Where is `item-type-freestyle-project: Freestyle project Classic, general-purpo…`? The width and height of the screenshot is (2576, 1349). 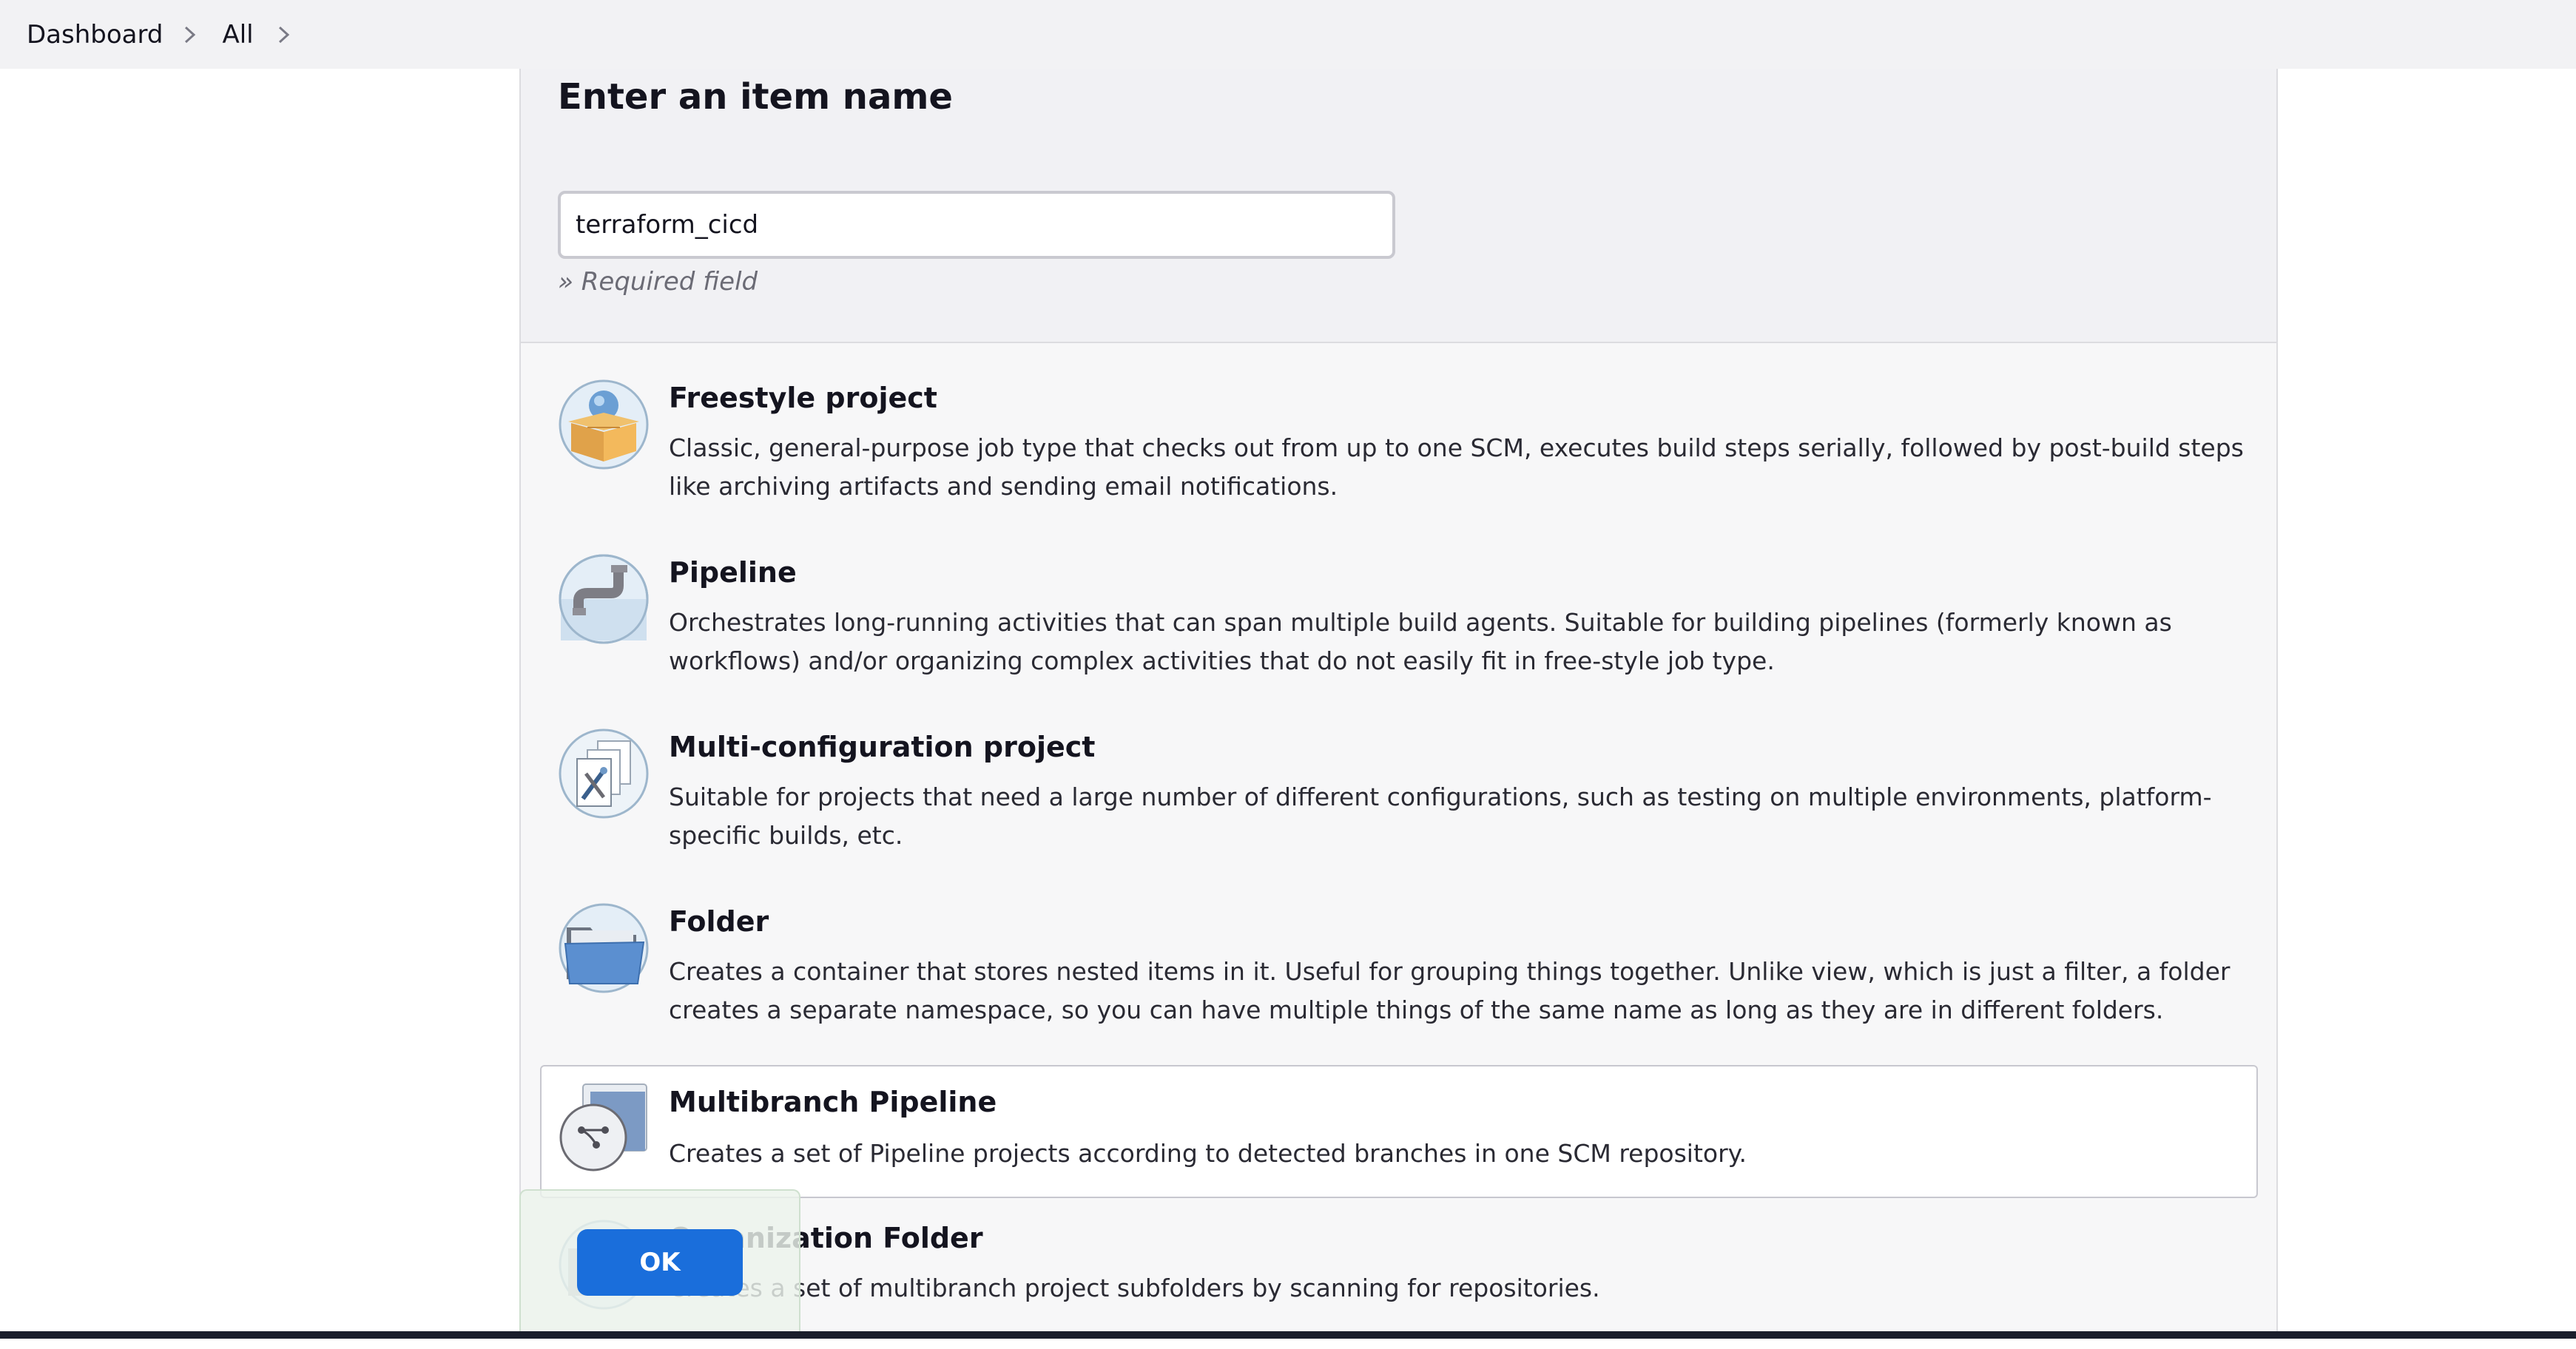 item-type-freestyle-project: Freestyle project Classic, general-purpo… is located at coordinates (1399, 440).